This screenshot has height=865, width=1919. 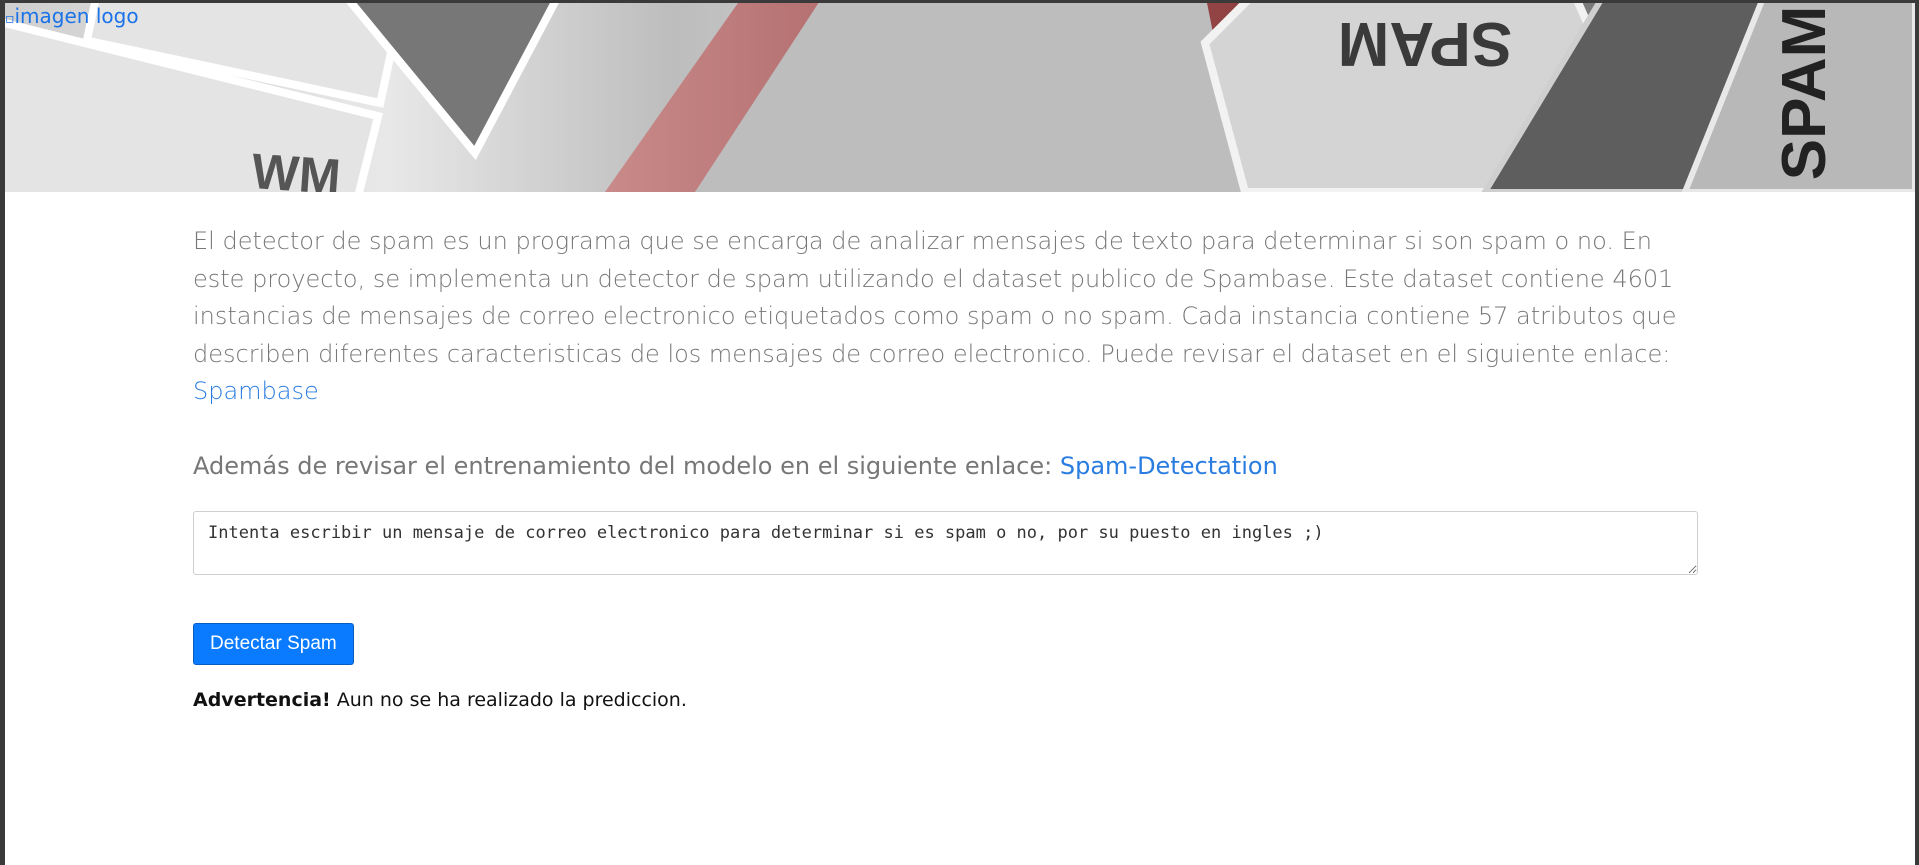 I want to click on logo-alt-text: imagen logo, so click(x=76, y=16).